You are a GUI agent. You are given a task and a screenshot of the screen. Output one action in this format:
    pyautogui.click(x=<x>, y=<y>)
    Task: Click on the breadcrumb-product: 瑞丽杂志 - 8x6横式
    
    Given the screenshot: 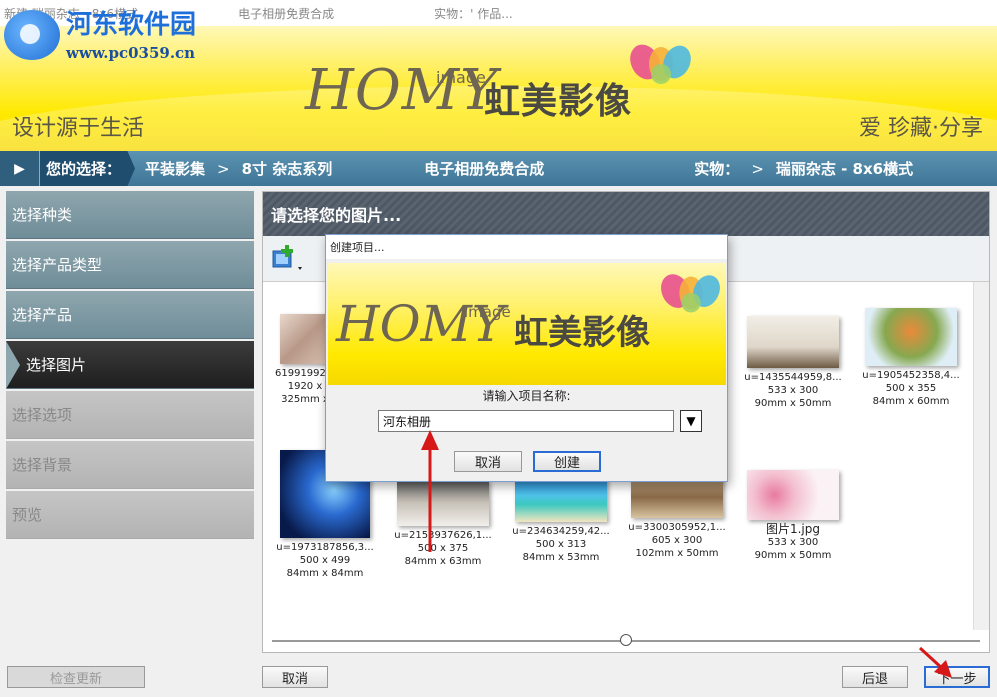 What is the action you would take?
    pyautogui.click(x=844, y=169)
    